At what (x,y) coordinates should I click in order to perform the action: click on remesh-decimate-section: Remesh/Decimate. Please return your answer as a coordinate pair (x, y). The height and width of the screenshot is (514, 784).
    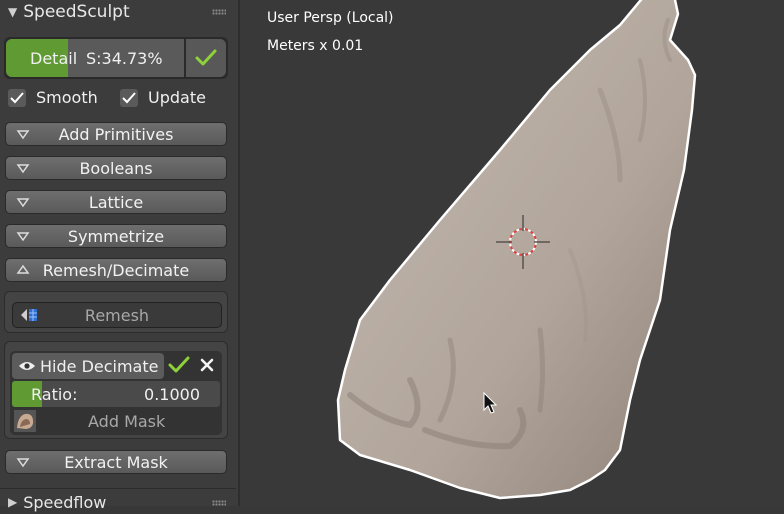
    Looking at the image, I should click on (116, 270).